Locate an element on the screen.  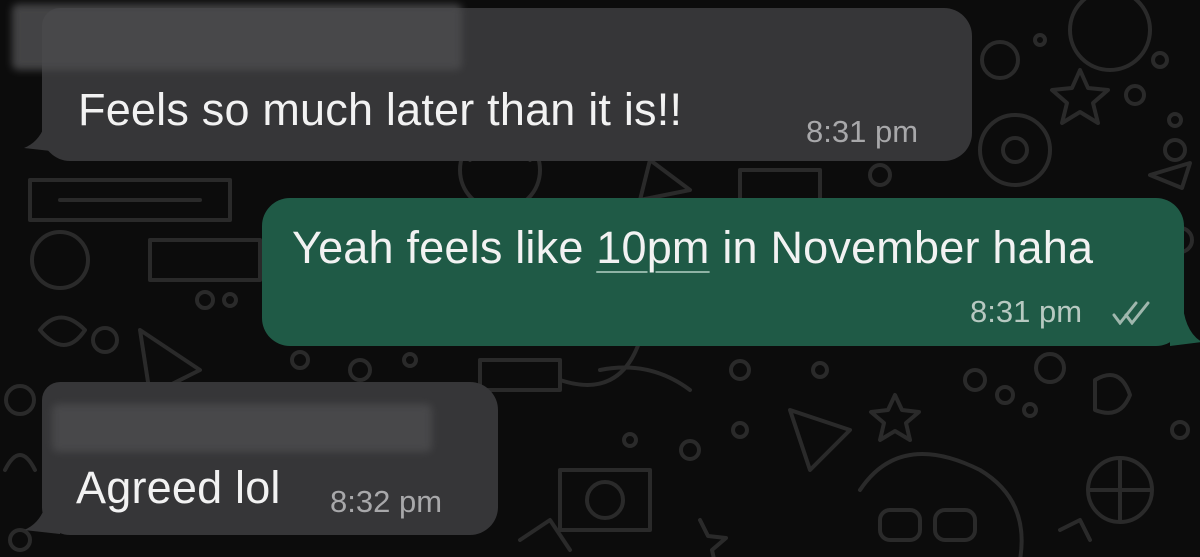
message-text: Yeah feels like 10pm in November haha is located at coordinates (692, 248).